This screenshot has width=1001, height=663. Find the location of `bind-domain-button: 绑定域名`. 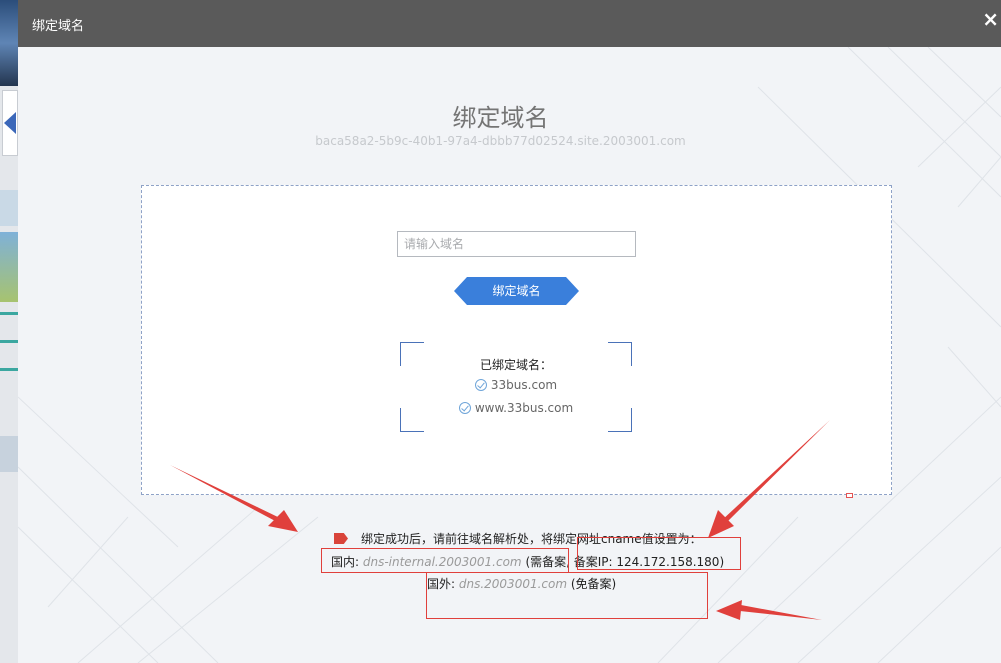

bind-domain-button: 绑定域名 is located at coordinates (516, 291).